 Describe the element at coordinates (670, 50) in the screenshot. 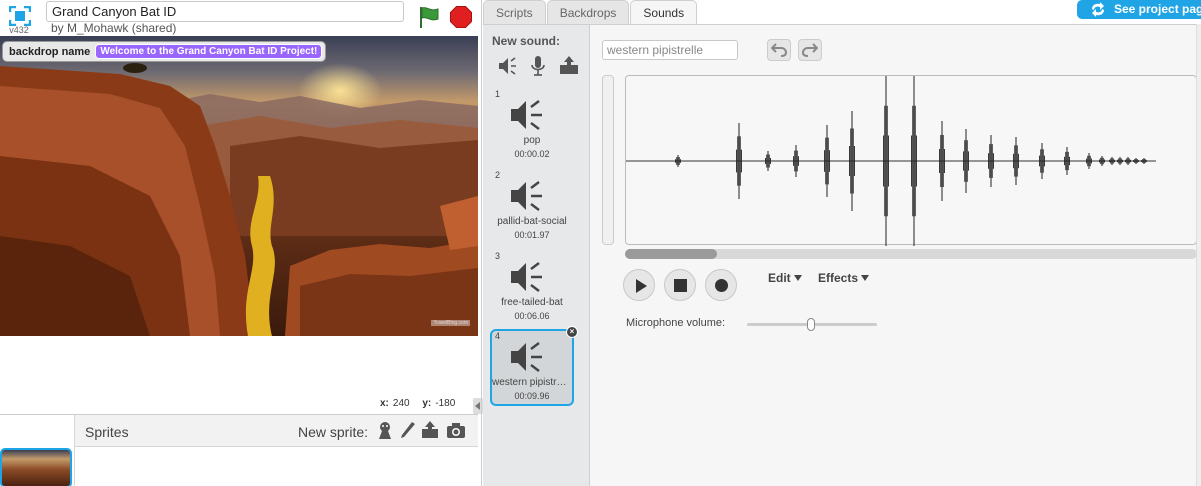

I see `sound-name-input` at that location.